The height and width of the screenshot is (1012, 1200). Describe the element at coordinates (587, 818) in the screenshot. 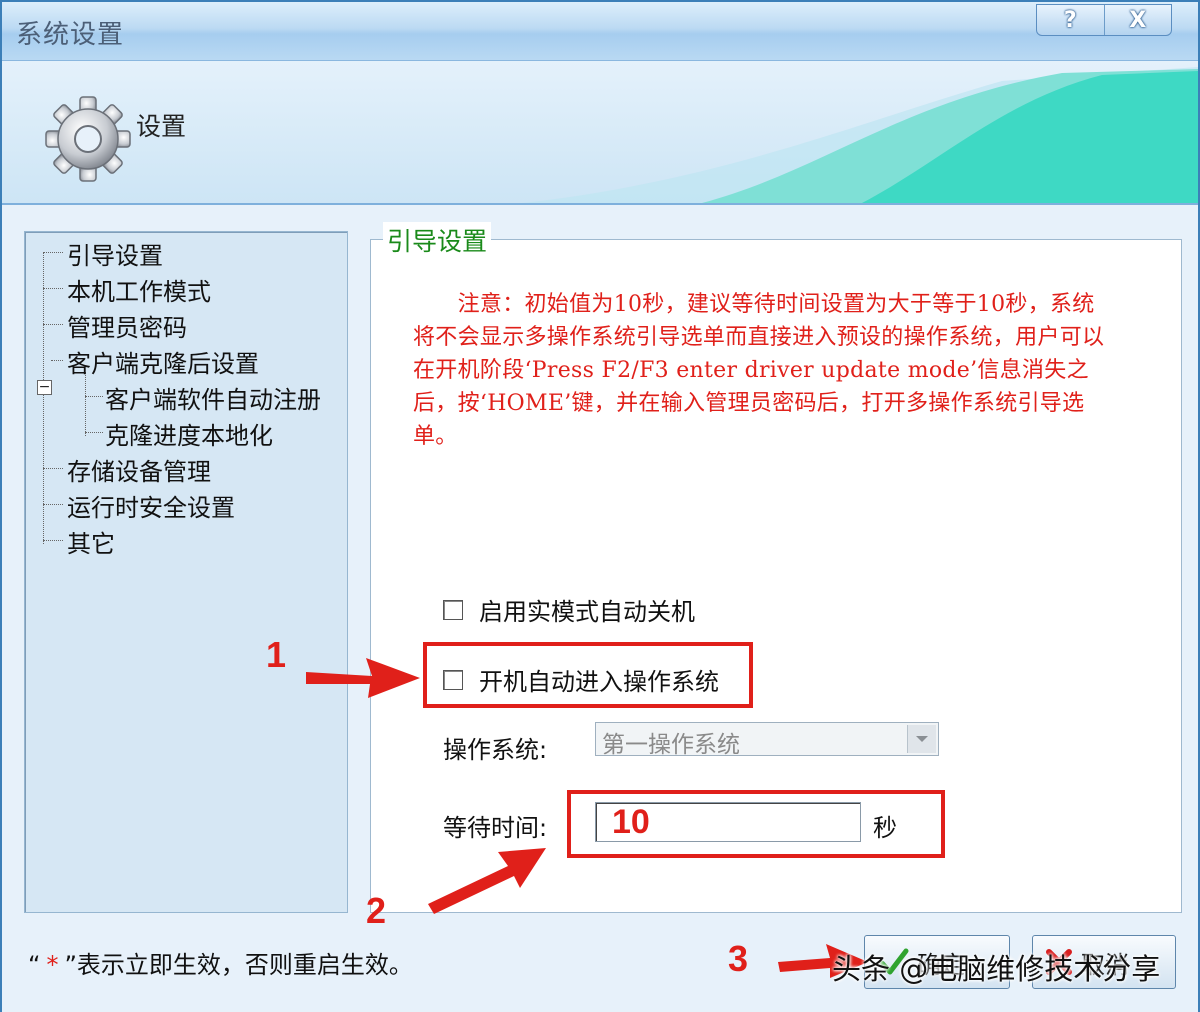

I see `annotation-arrows` at that location.